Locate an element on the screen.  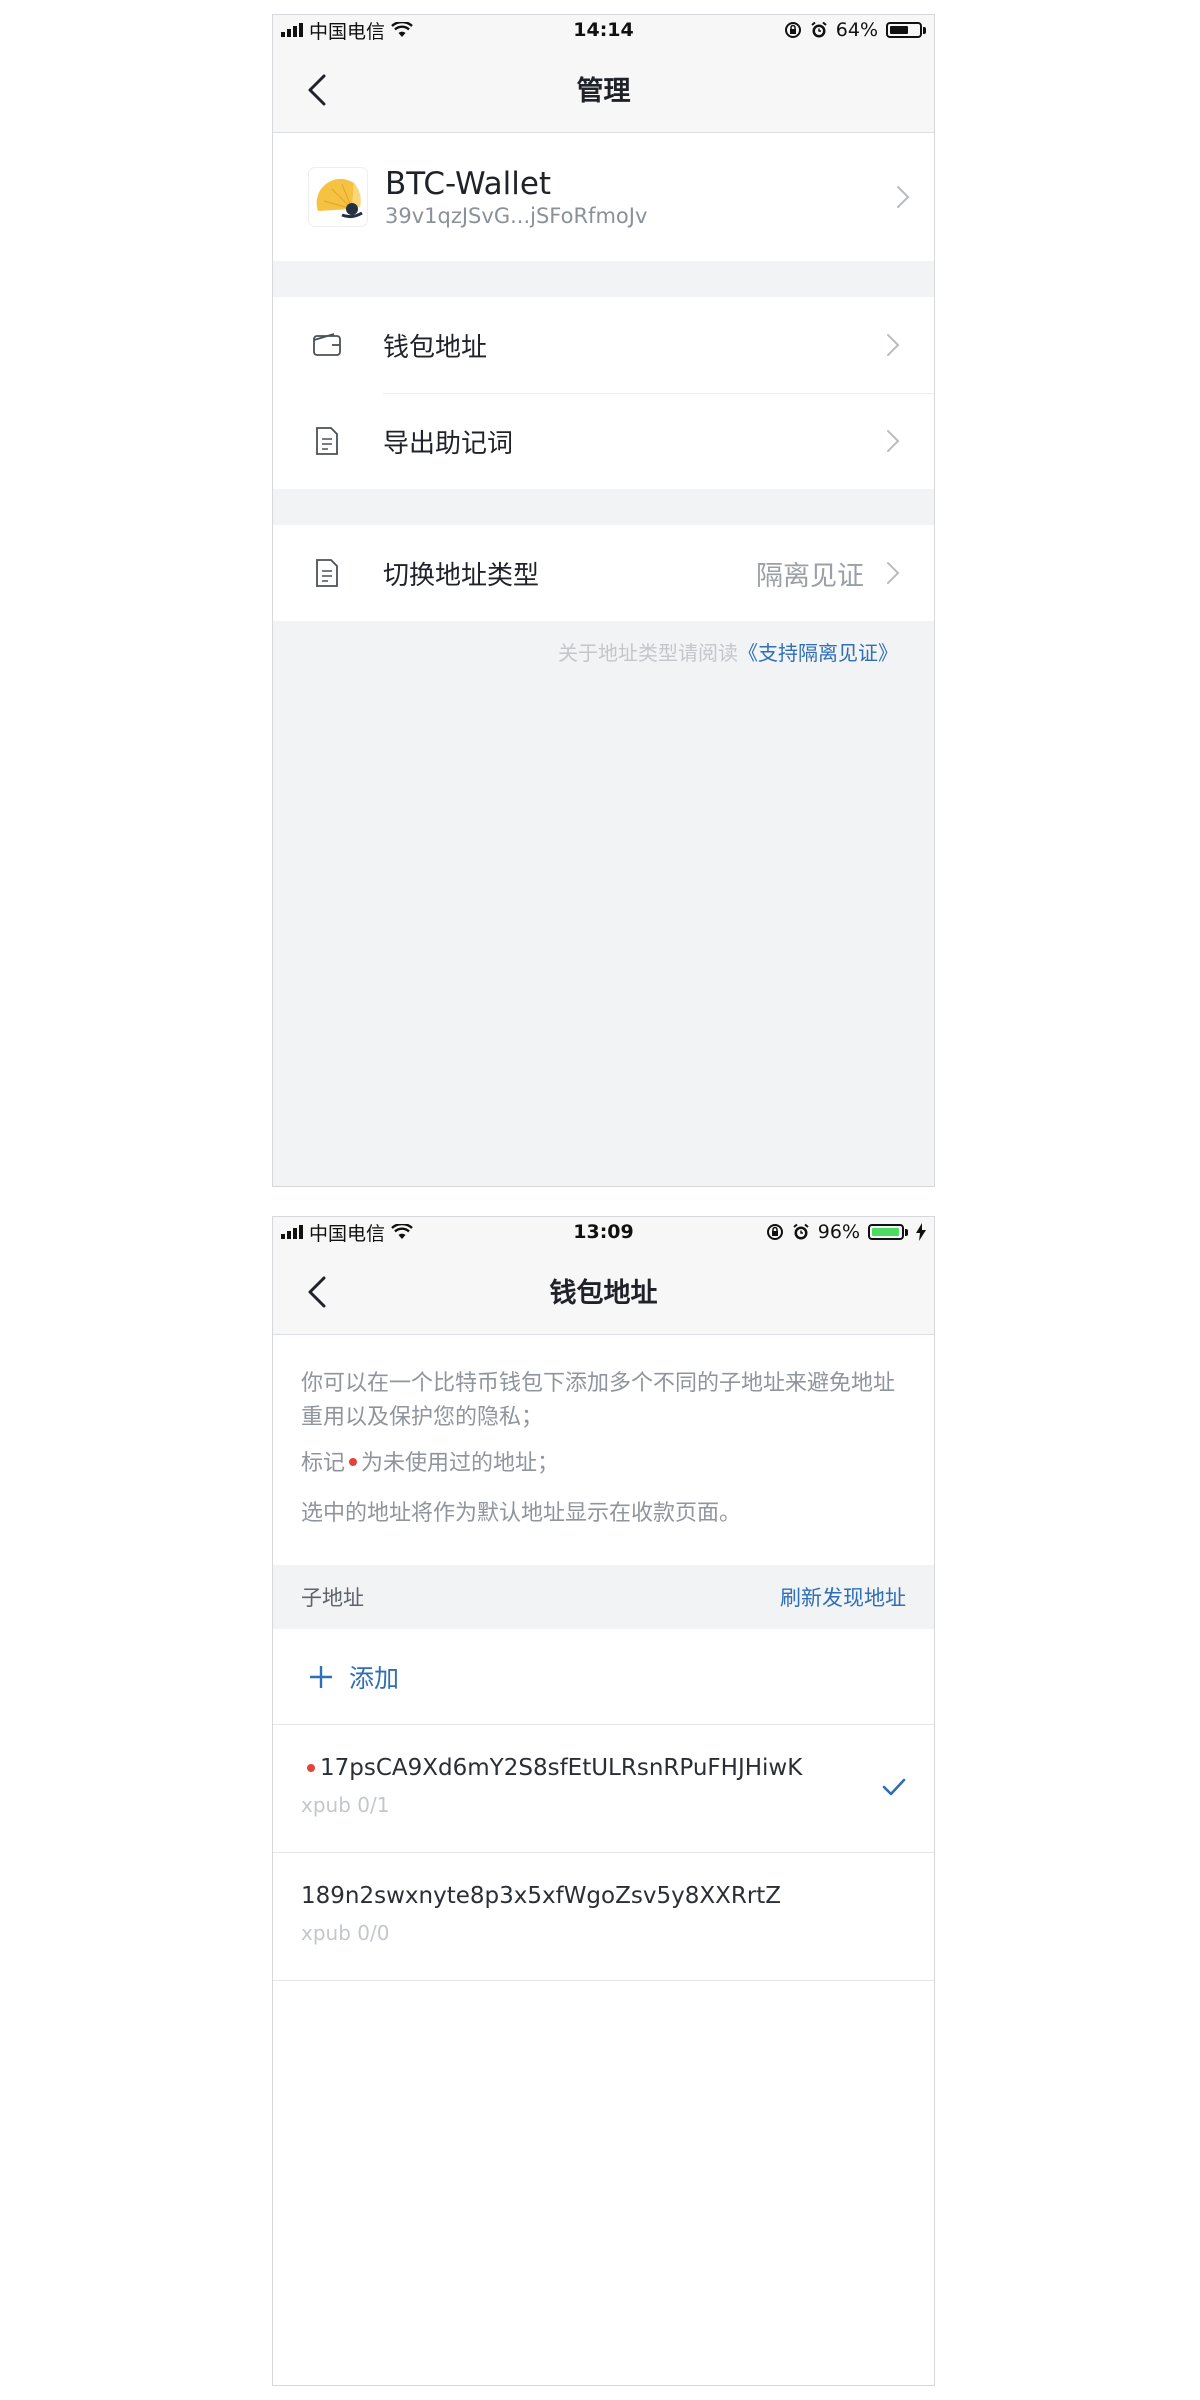
settings-list: 钱包地址 导出助记词 is located at coordinates (603, 393).